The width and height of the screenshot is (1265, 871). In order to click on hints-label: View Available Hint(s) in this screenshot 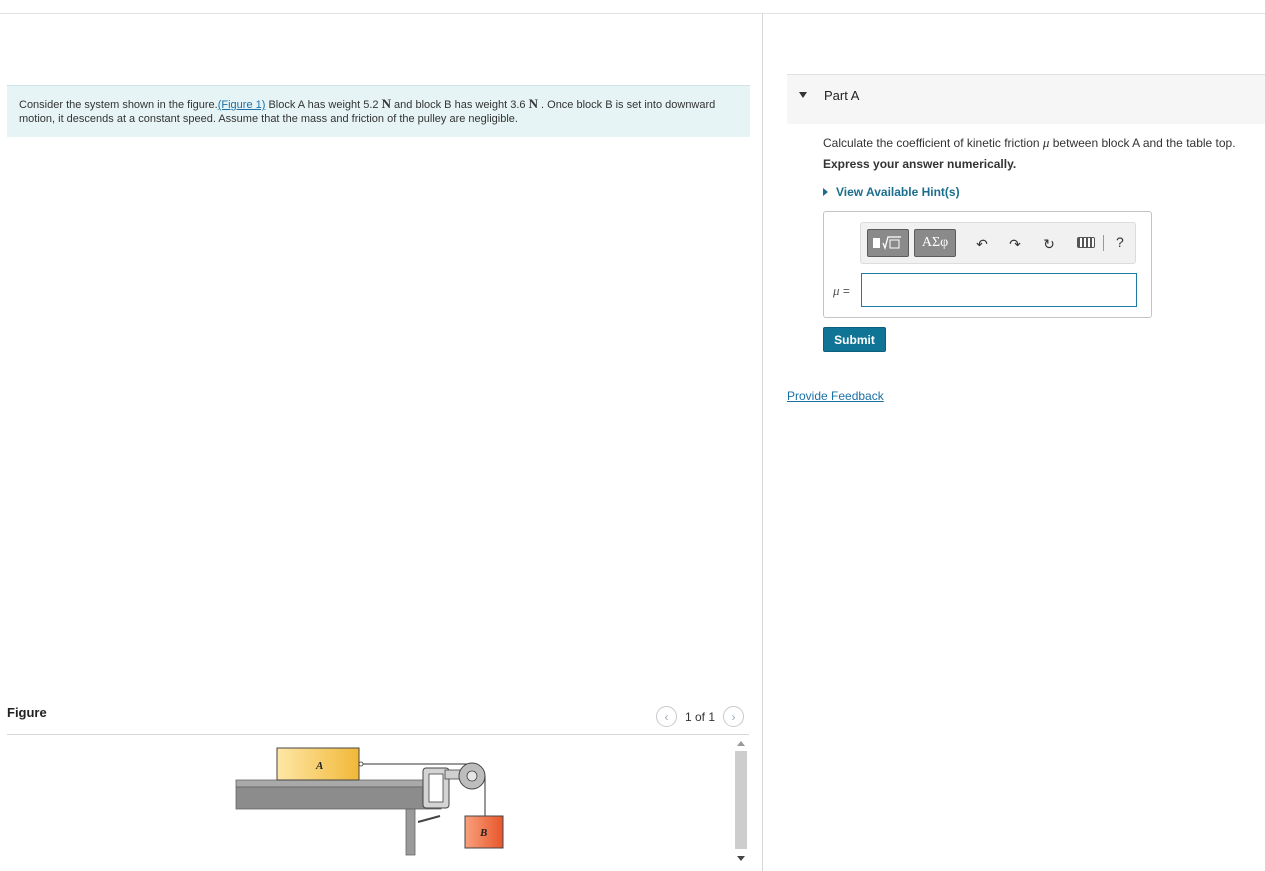, I will do `click(898, 192)`.